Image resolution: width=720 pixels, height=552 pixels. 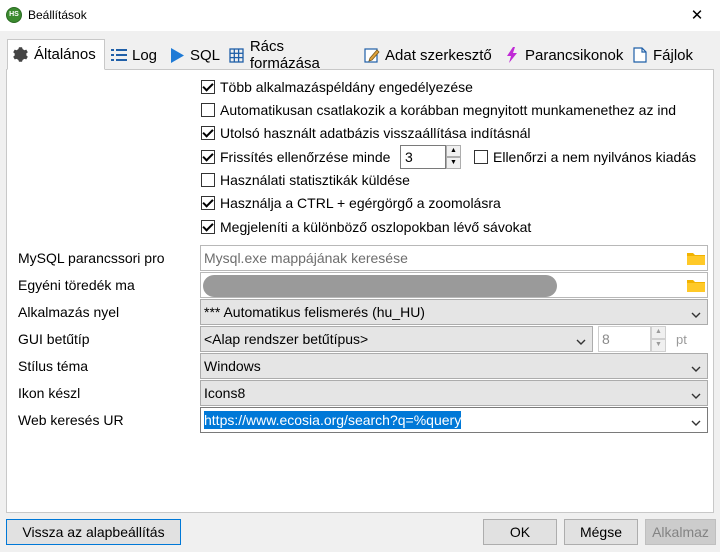 I want to click on gui-font-label: GUI betűtíp, so click(x=54, y=339).